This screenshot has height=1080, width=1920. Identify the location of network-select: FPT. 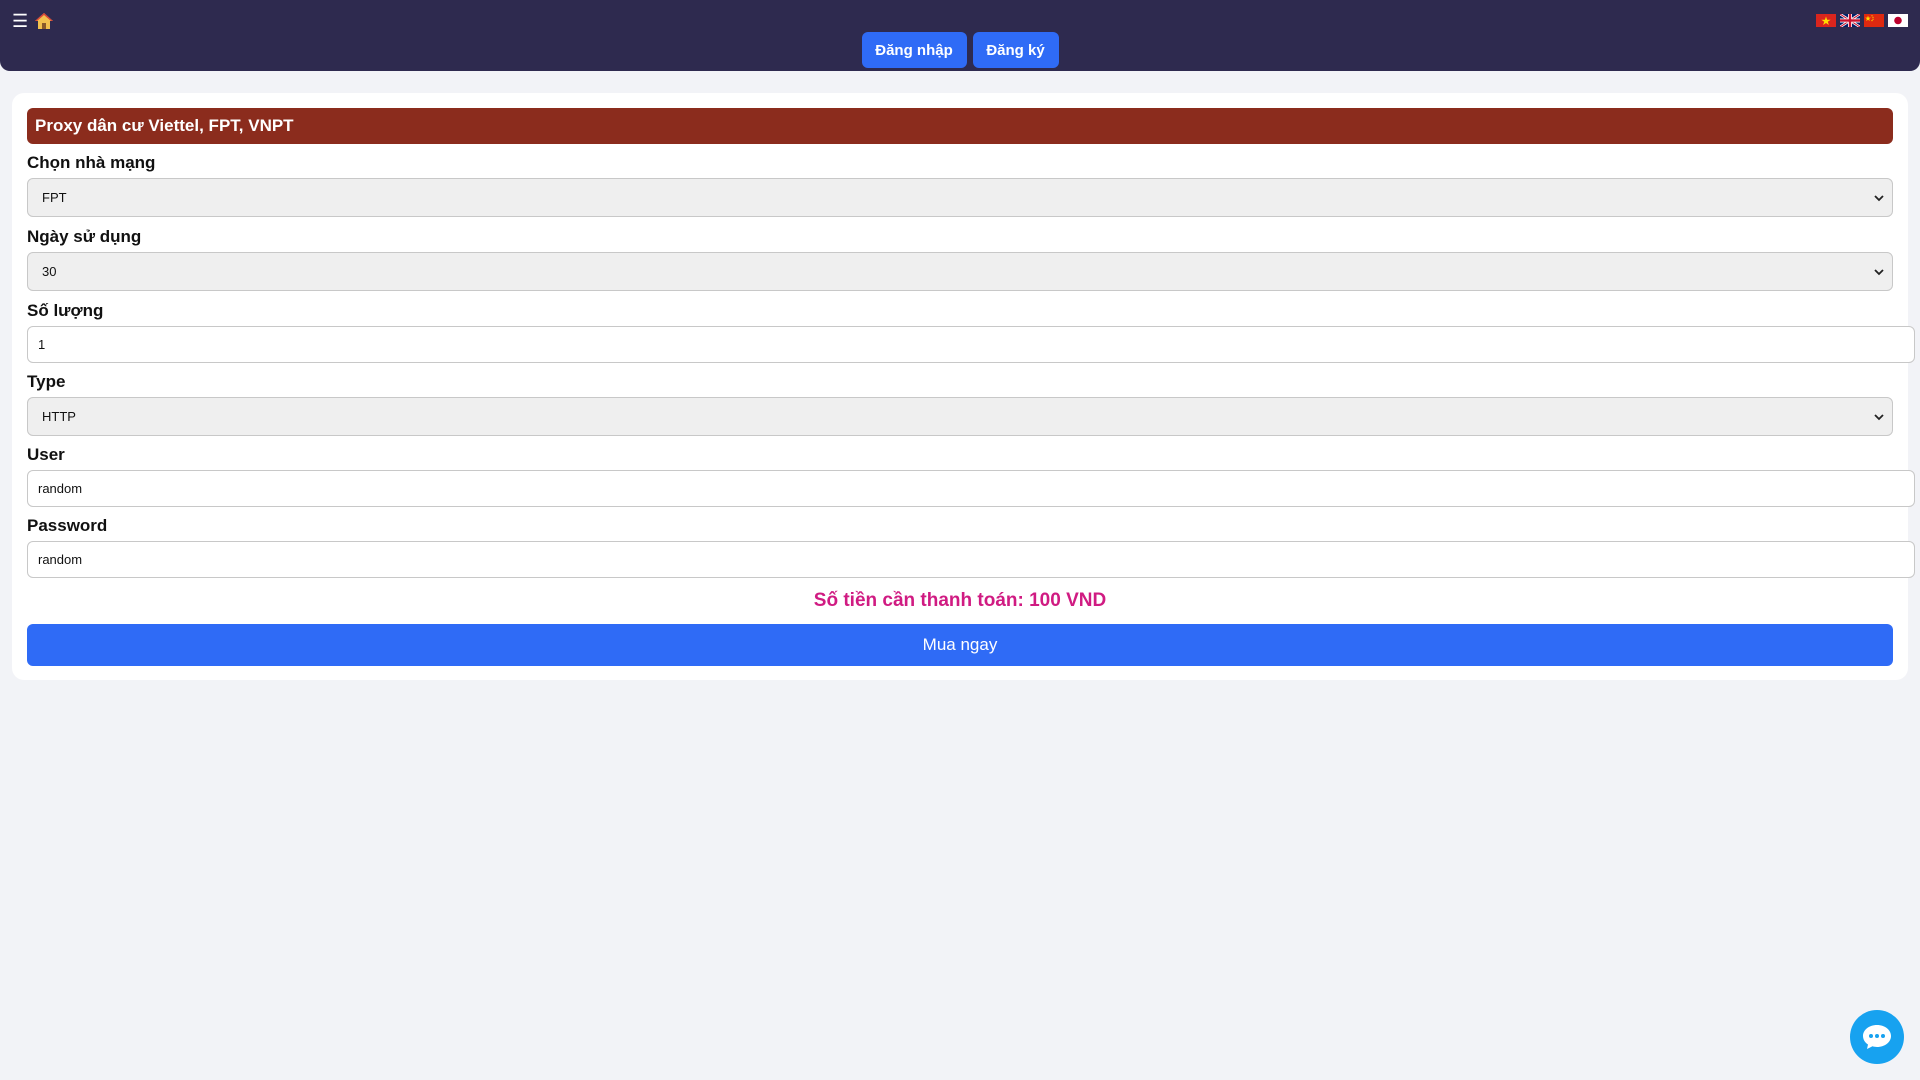
(960, 197).